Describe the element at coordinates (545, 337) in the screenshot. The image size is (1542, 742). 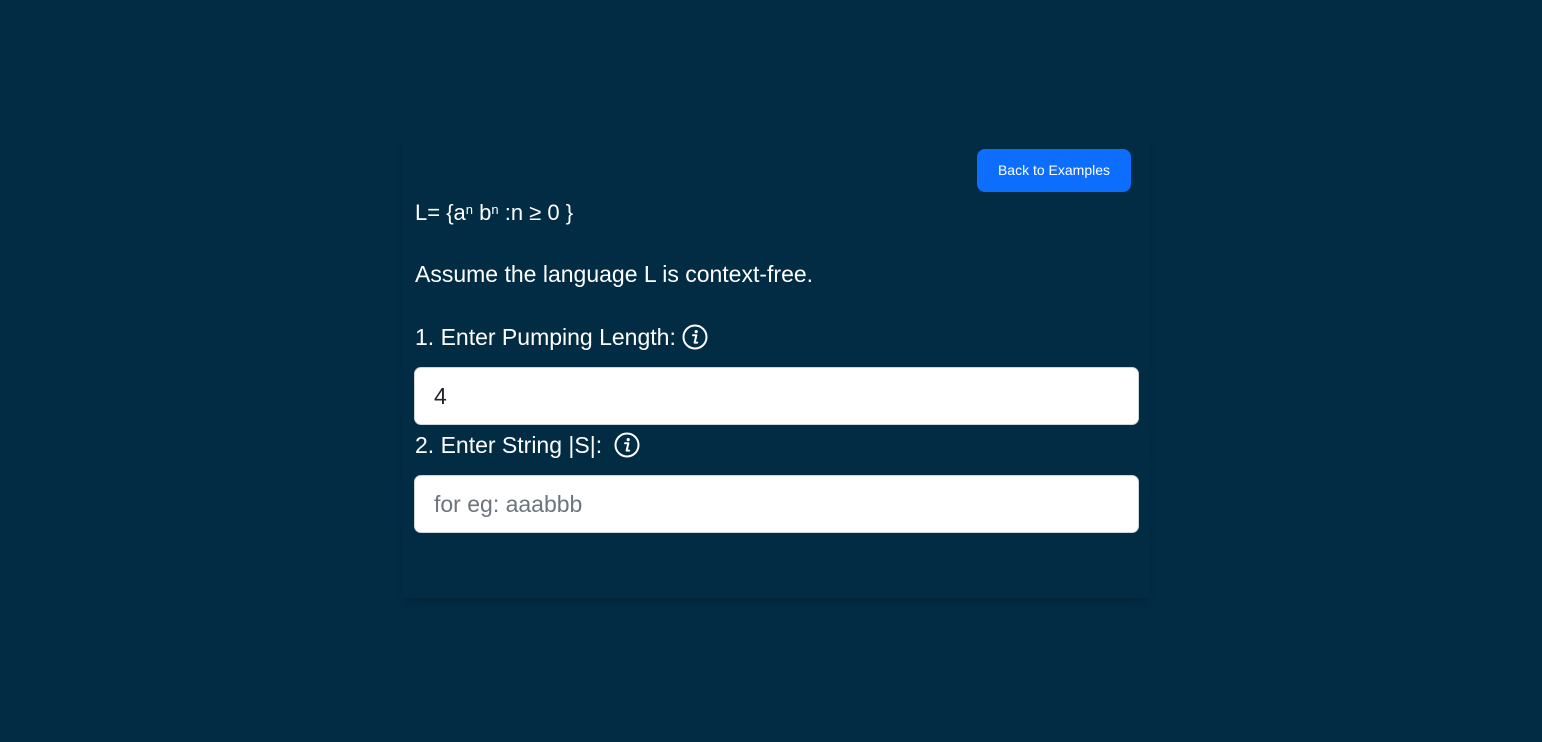
I see `pumping-length-label: 1. Enter Pumping Length:` at that location.